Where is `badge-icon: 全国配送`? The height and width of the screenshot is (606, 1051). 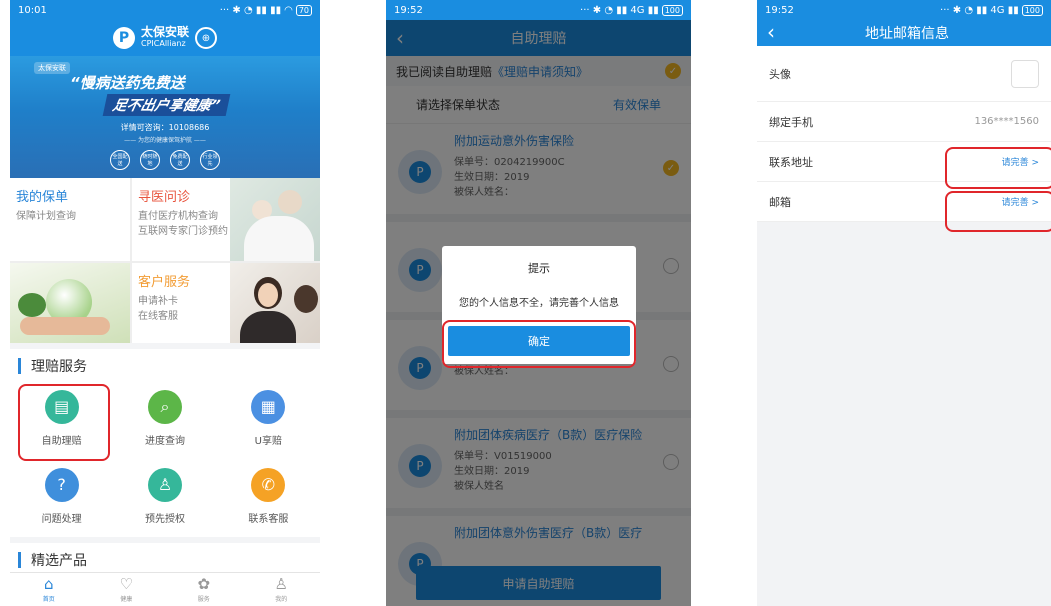 badge-icon: 全国配送 is located at coordinates (120, 160).